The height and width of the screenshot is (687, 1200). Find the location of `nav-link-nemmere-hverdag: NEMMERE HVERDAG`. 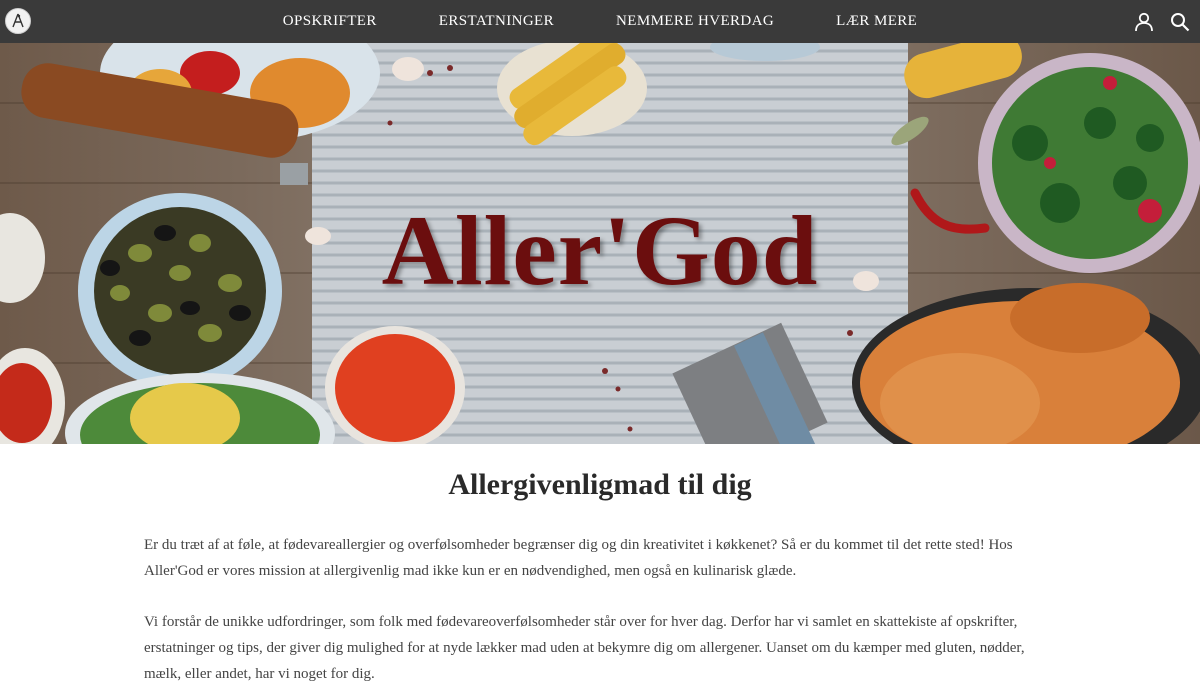

nav-link-nemmere-hverdag: NEMMERE HVERDAG is located at coordinates (695, 21).